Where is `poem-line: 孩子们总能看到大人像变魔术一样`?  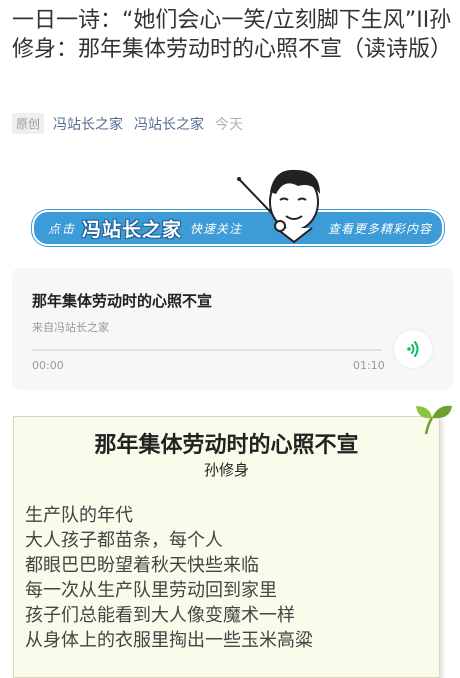 poem-line: 孩子们总能看到大人像变魔术一样 is located at coordinates (160, 615).